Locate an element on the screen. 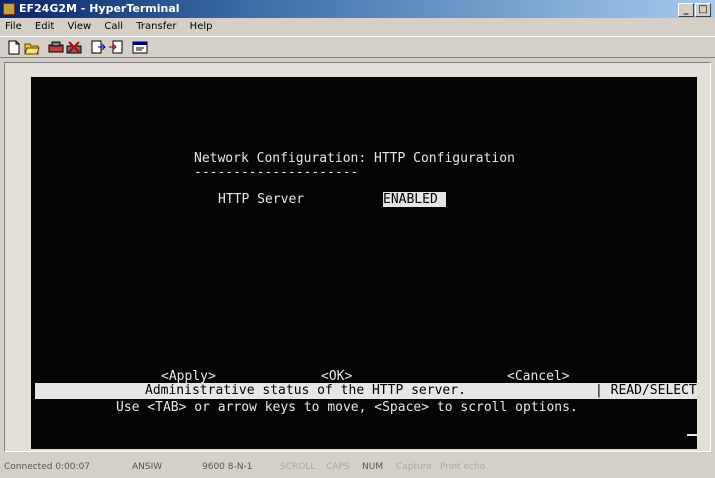  window-titlebar: EF24G2M - HyperTerminal _ □ is located at coordinates (357, 9).